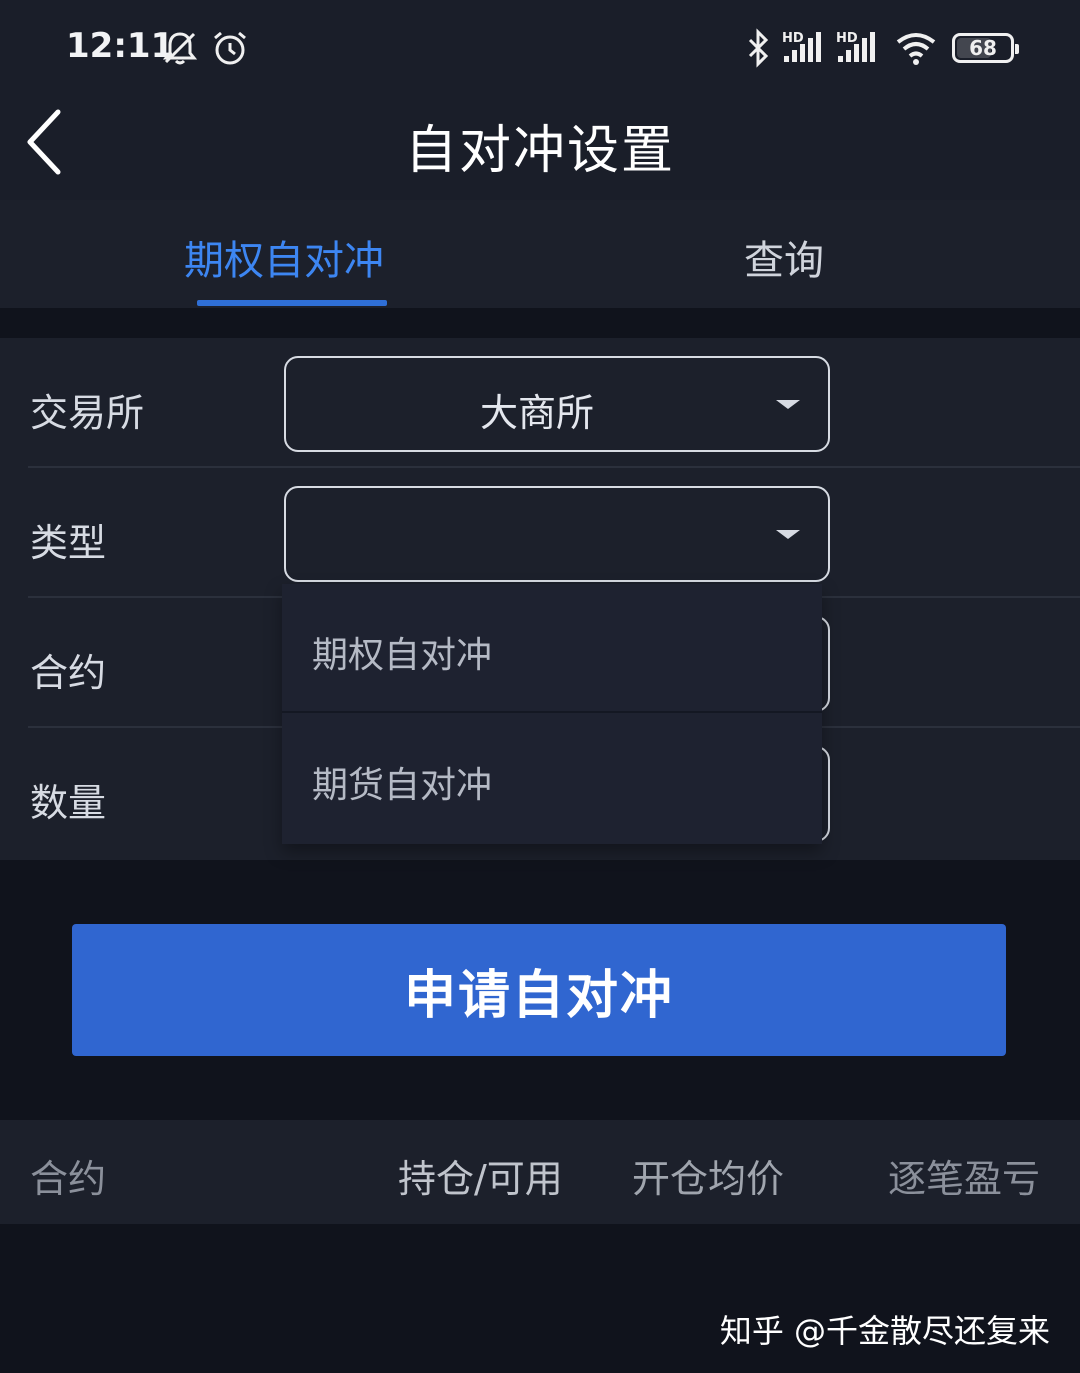 This screenshot has height=1373, width=1080. Describe the element at coordinates (120, 46) in the screenshot. I see `status-time: 12:11` at that location.